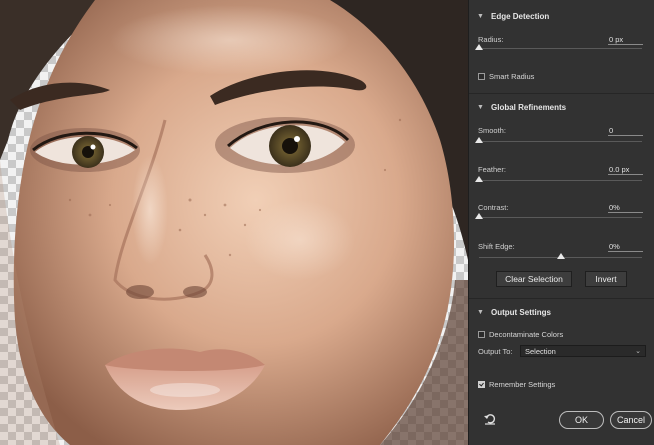 Image resolution: width=654 pixels, height=445 pixels. What do you see at coordinates (625, 40) in the screenshot?
I see `radius-value: 0 px` at bounding box center [625, 40].